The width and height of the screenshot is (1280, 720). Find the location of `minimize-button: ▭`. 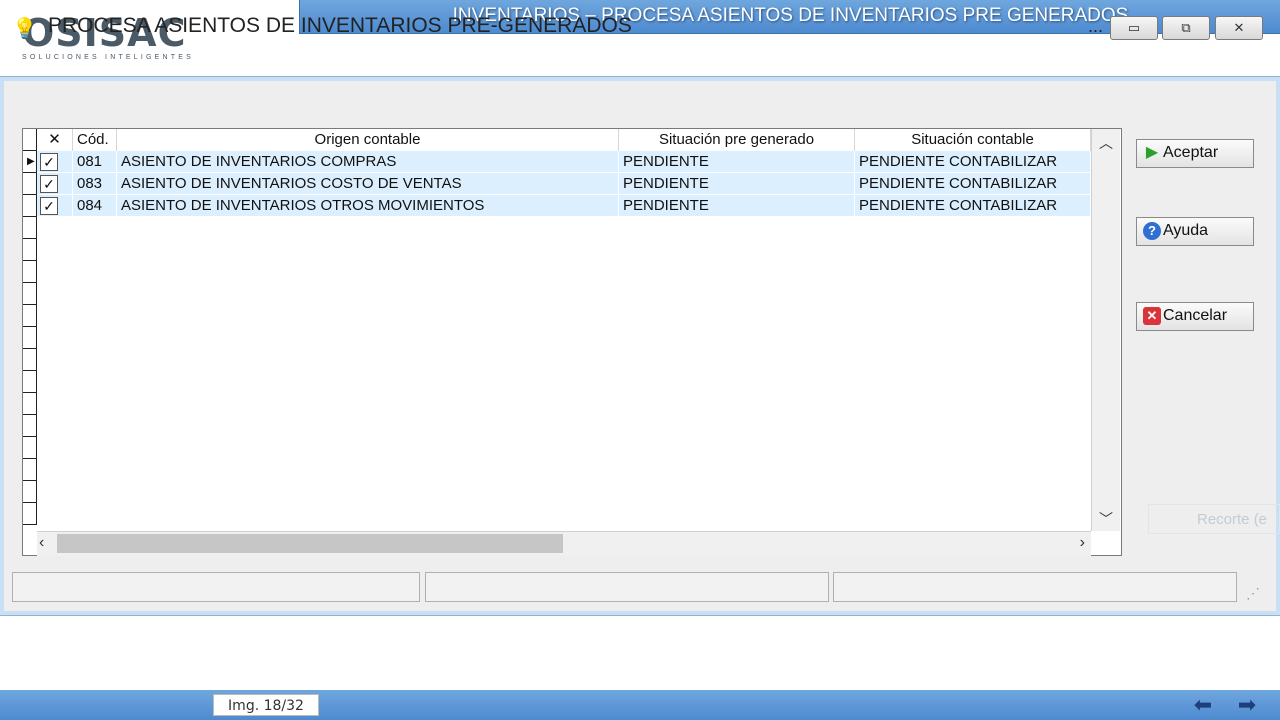

minimize-button: ▭ is located at coordinates (1134, 28).